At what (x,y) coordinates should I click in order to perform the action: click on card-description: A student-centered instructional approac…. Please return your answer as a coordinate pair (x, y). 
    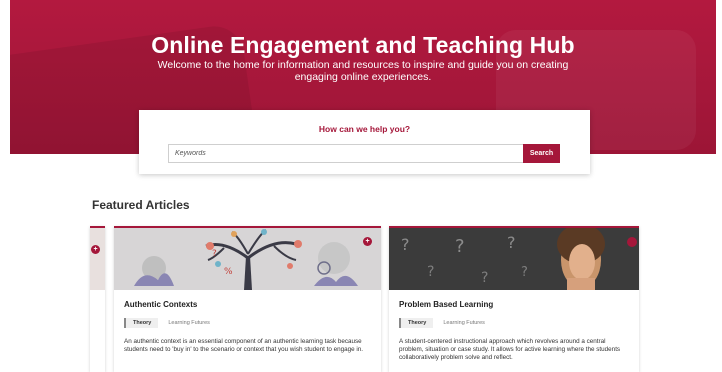
    Looking at the image, I should click on (510, 350).